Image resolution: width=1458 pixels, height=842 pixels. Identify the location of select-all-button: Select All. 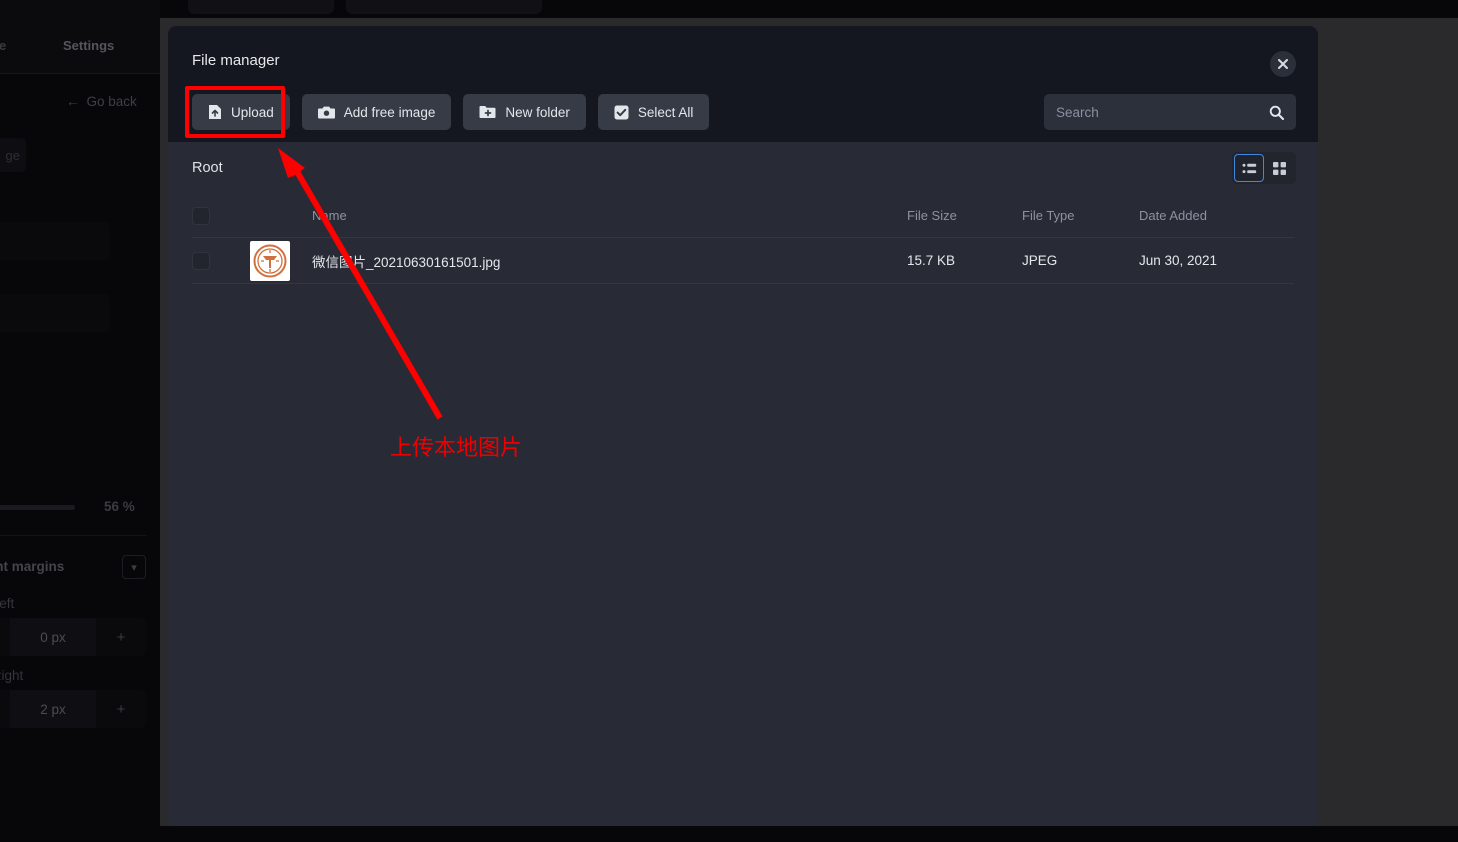
(653, 112).